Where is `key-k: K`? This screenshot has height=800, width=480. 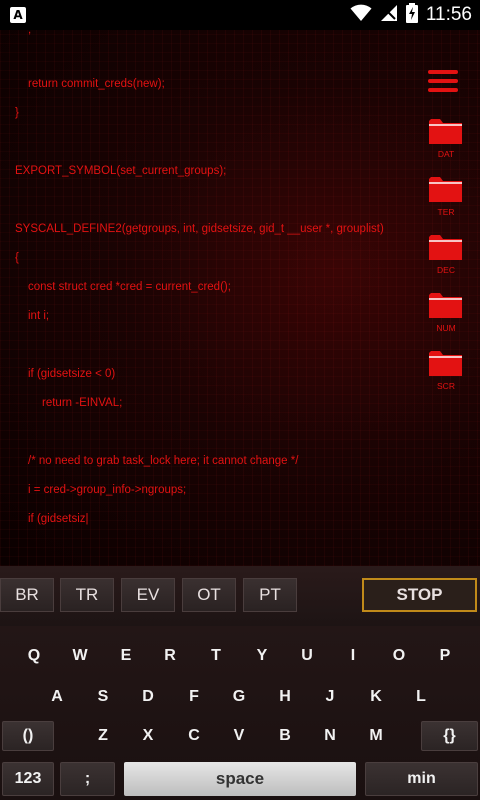
key-k: K is located at coordinates (376, 697).